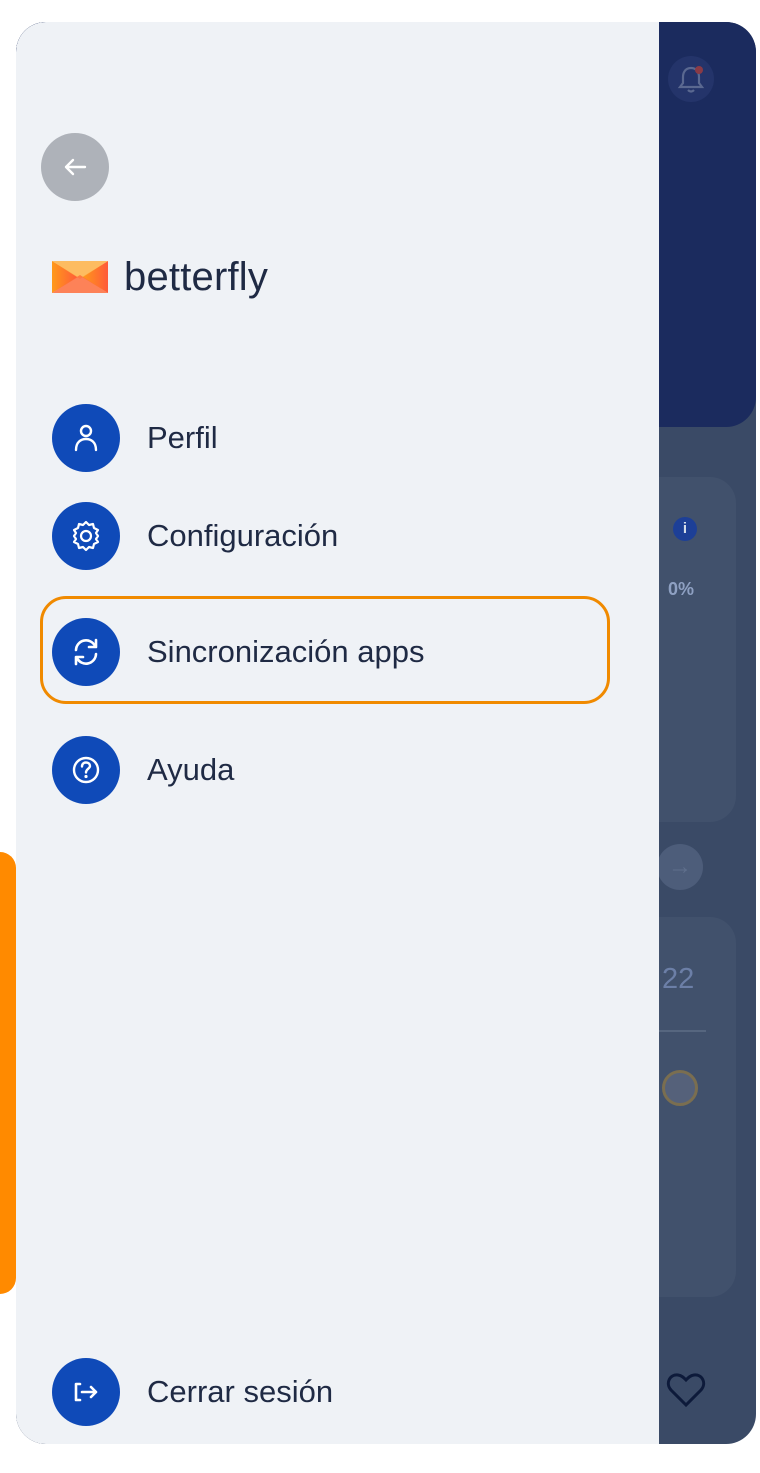  I want to click on arrow-left-icon, so click(75, 167).